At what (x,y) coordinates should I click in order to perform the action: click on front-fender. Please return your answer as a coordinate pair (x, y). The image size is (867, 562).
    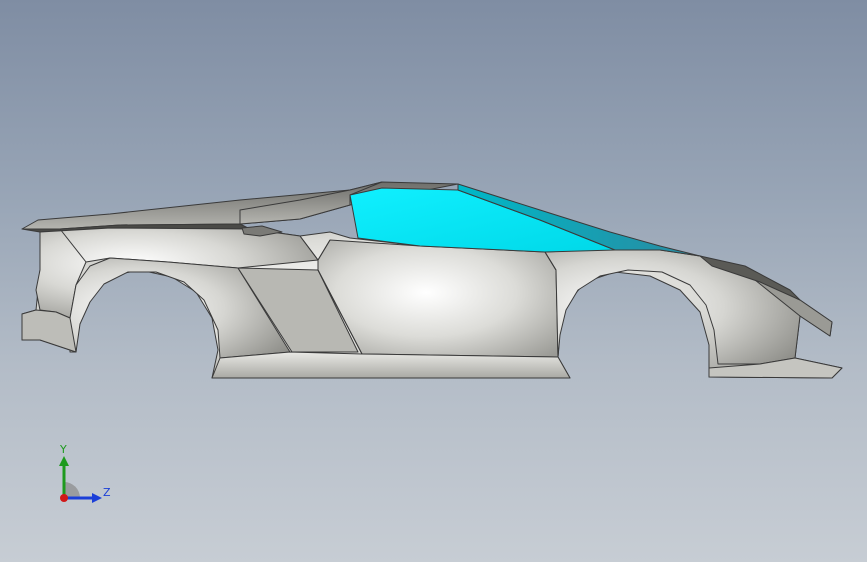
    Looking at the image, I should click on (672, 306).